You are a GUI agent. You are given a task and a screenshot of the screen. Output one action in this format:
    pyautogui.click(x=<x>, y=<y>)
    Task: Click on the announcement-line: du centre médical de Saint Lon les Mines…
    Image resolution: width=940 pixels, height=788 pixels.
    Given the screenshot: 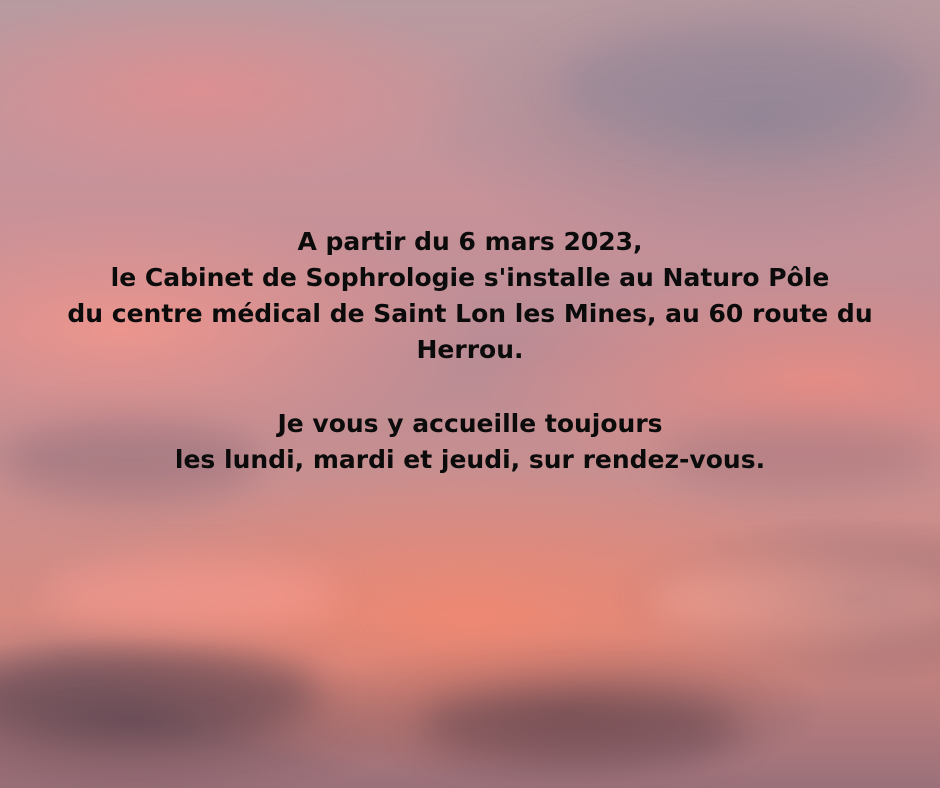 What is the action you would take?
    pyautogui.click(x=470, y=313)
    